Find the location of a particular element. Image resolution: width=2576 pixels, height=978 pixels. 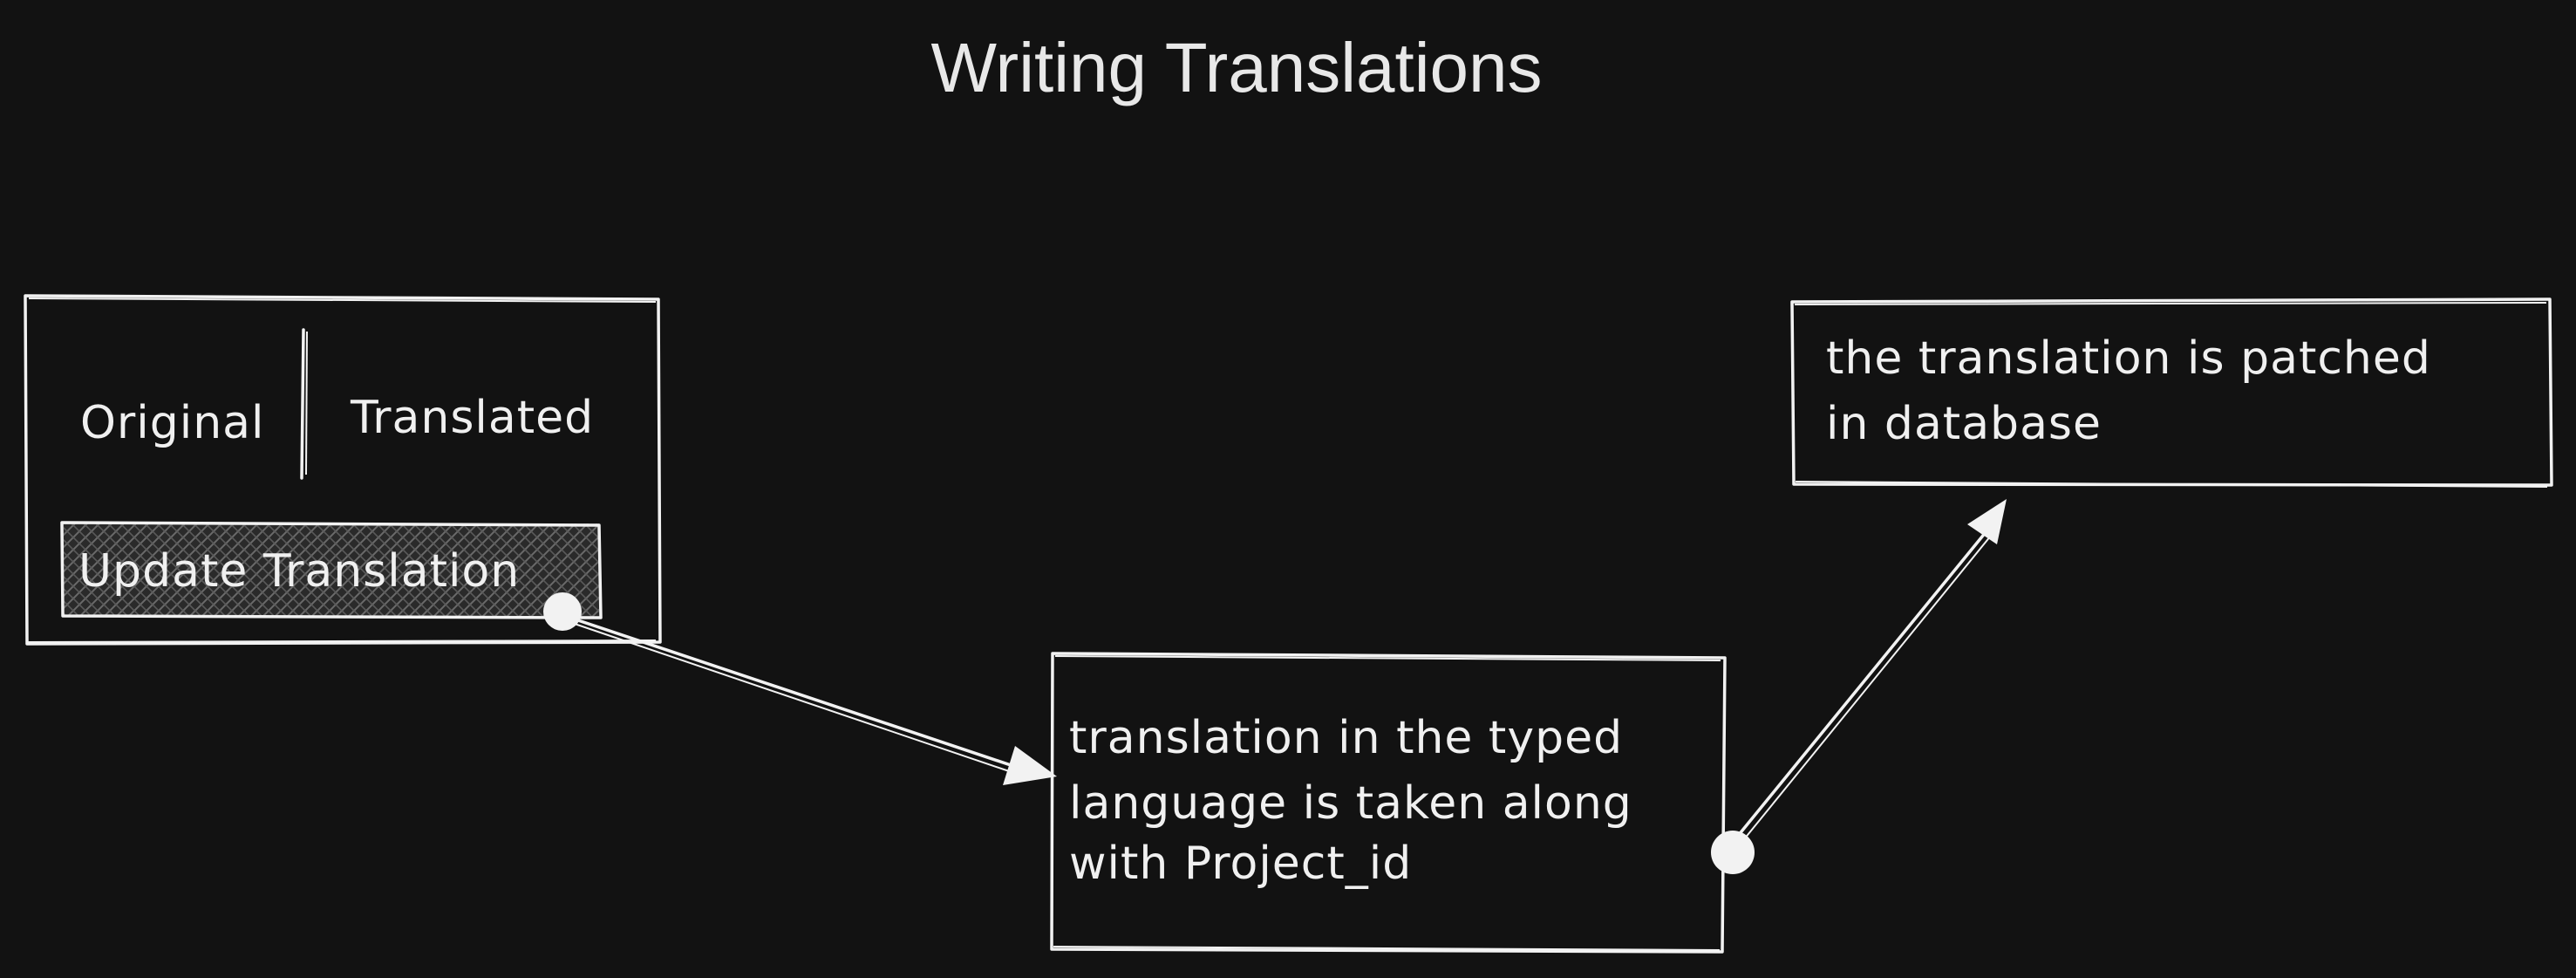

arrow-start-dot is located at coordinates (1733, 852).